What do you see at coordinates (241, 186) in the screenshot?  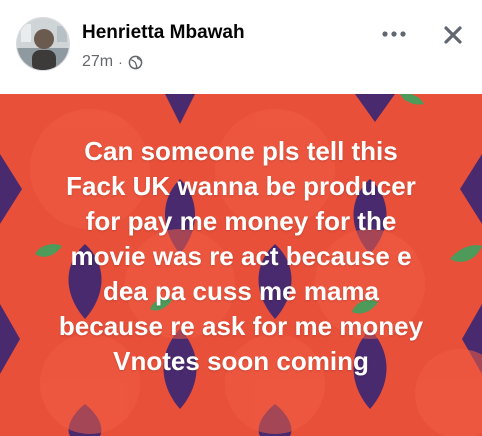 I see `post-text-line: Fack UK wanna be producer` at bounding box center [241, 186].